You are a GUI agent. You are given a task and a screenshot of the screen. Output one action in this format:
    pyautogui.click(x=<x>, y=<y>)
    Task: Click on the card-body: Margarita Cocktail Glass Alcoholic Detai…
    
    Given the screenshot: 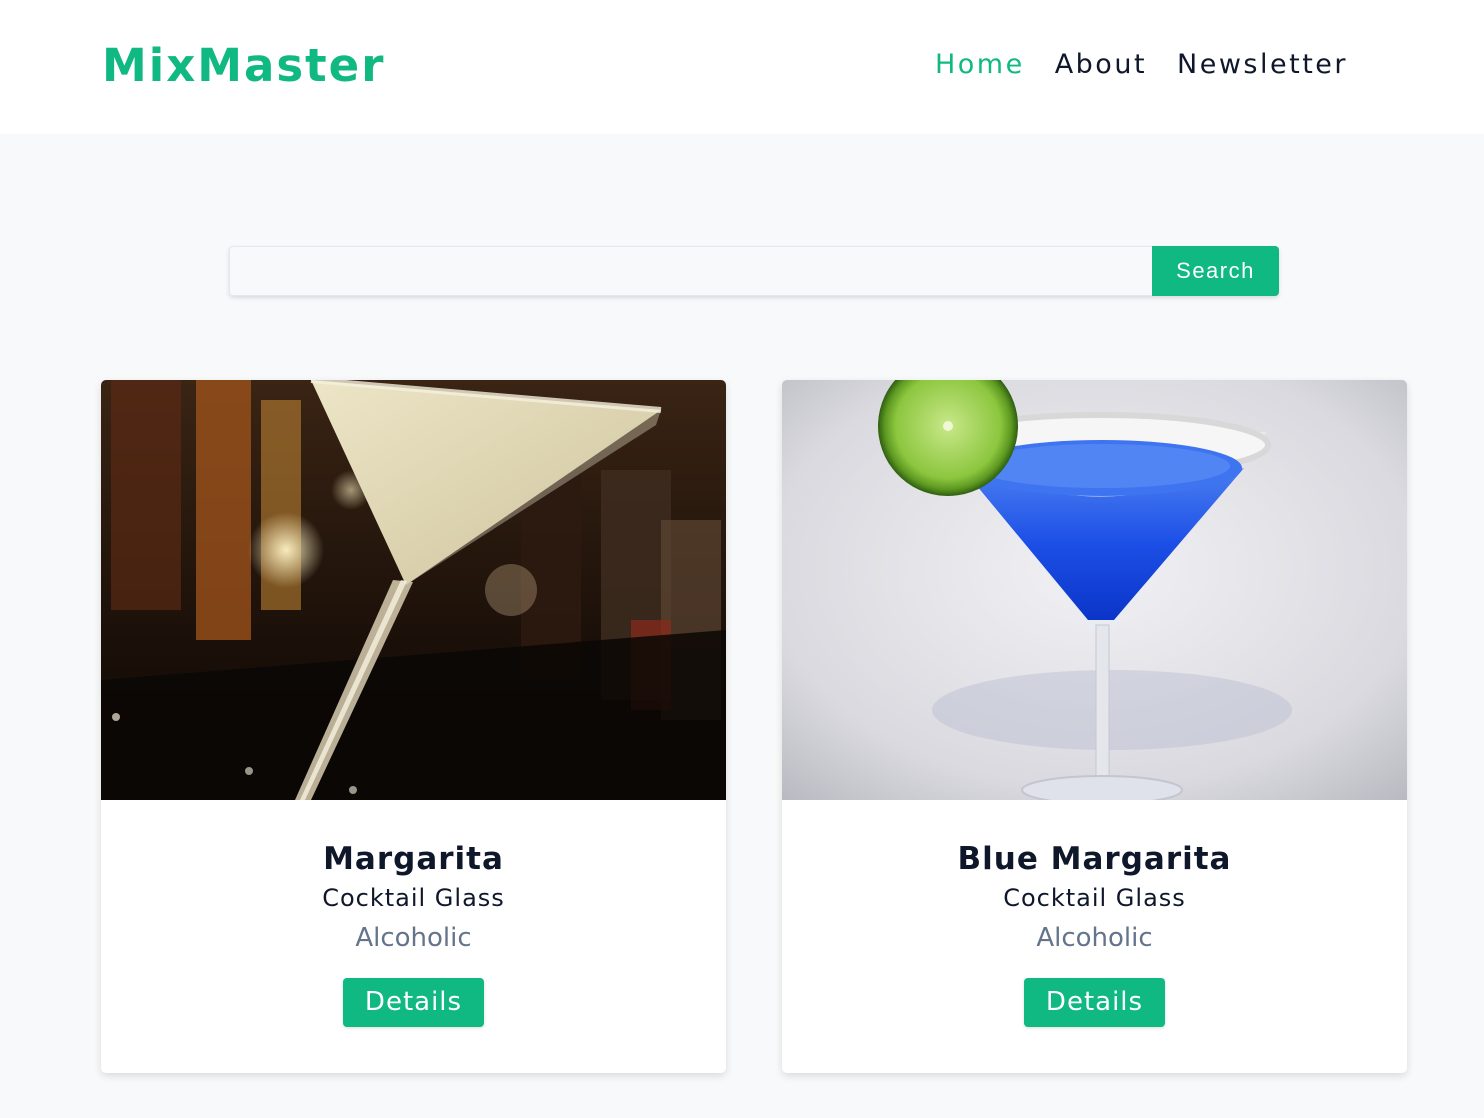 What is the action you would take?
    pyautogui.click(x=413, y=913)
    